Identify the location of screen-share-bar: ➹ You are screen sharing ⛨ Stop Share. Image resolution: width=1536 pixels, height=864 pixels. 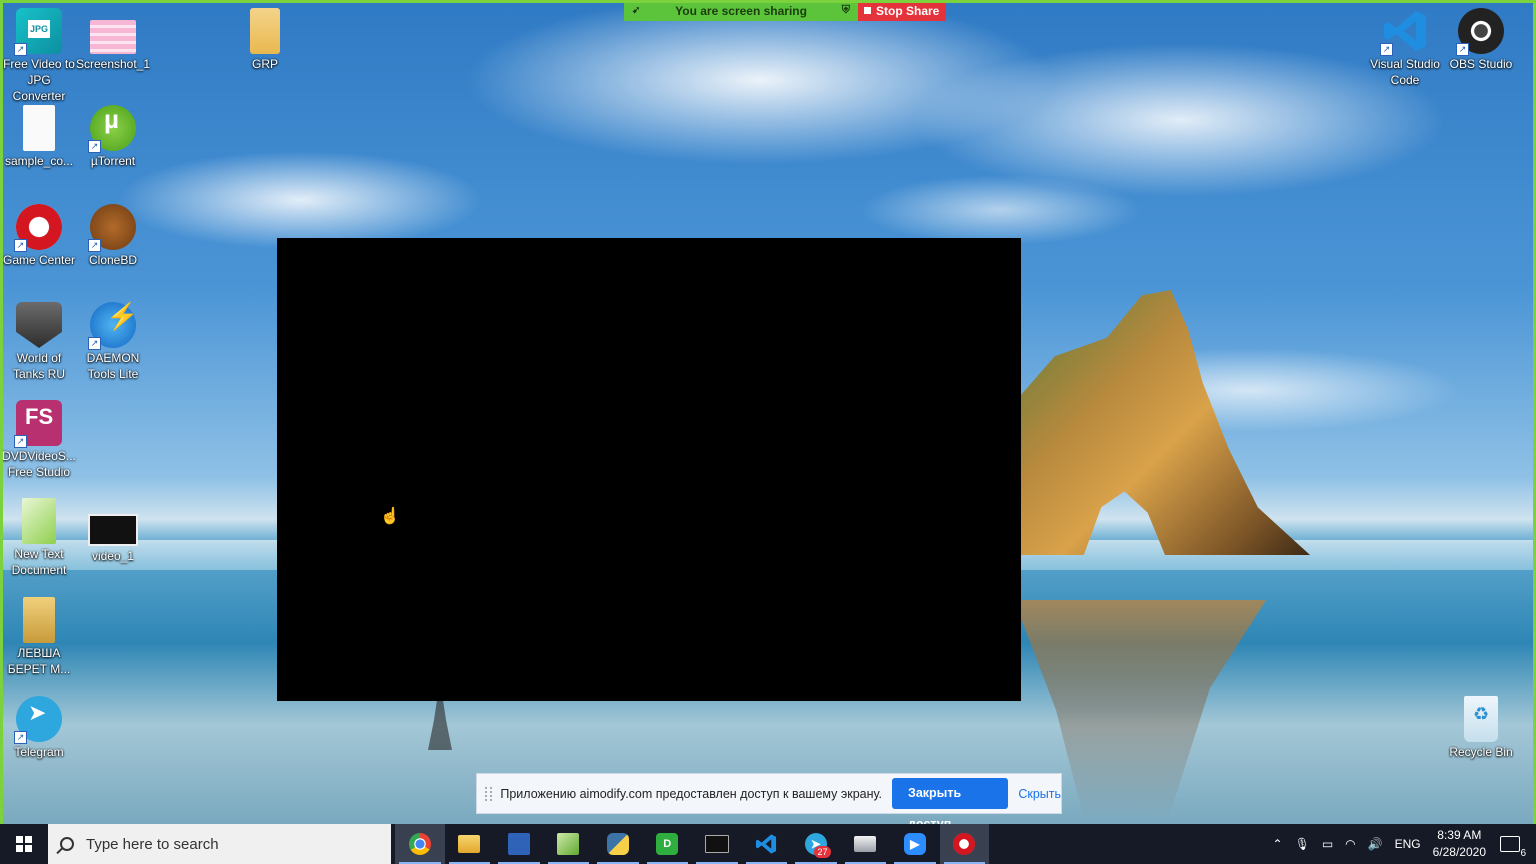
(785, 10).